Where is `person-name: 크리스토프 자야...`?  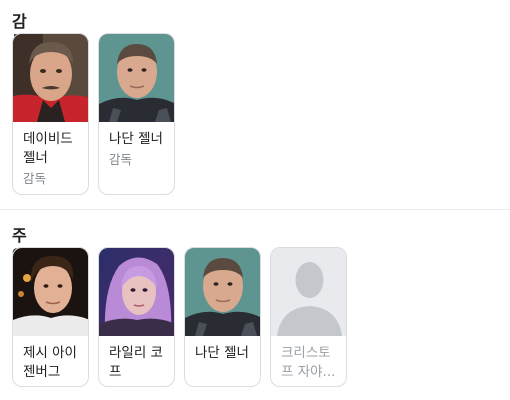
person-name: 크리스토프 자야... is located at coordinates (308, 362).